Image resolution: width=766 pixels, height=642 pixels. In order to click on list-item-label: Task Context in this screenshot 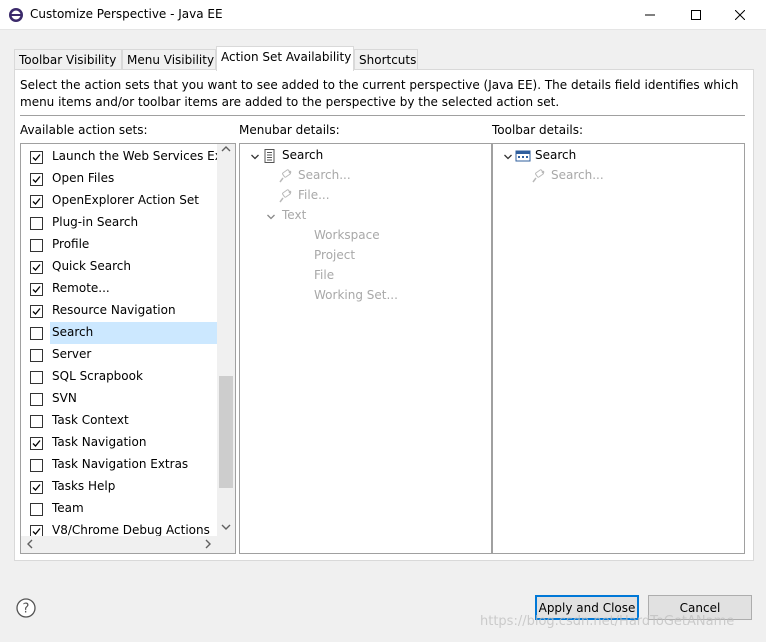, I will do `click(90, 420)`.